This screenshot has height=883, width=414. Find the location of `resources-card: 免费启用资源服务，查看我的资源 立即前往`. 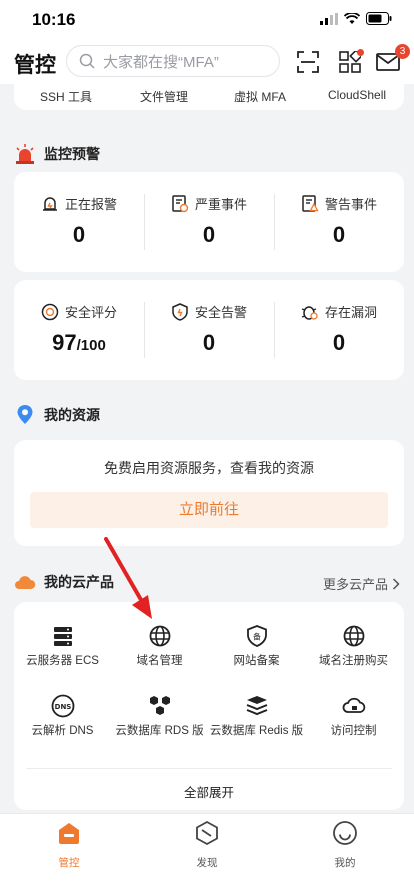

resources-card: 免费启用资源服务，查看我的资源 立即前往 is located at coordinates (209, 493).